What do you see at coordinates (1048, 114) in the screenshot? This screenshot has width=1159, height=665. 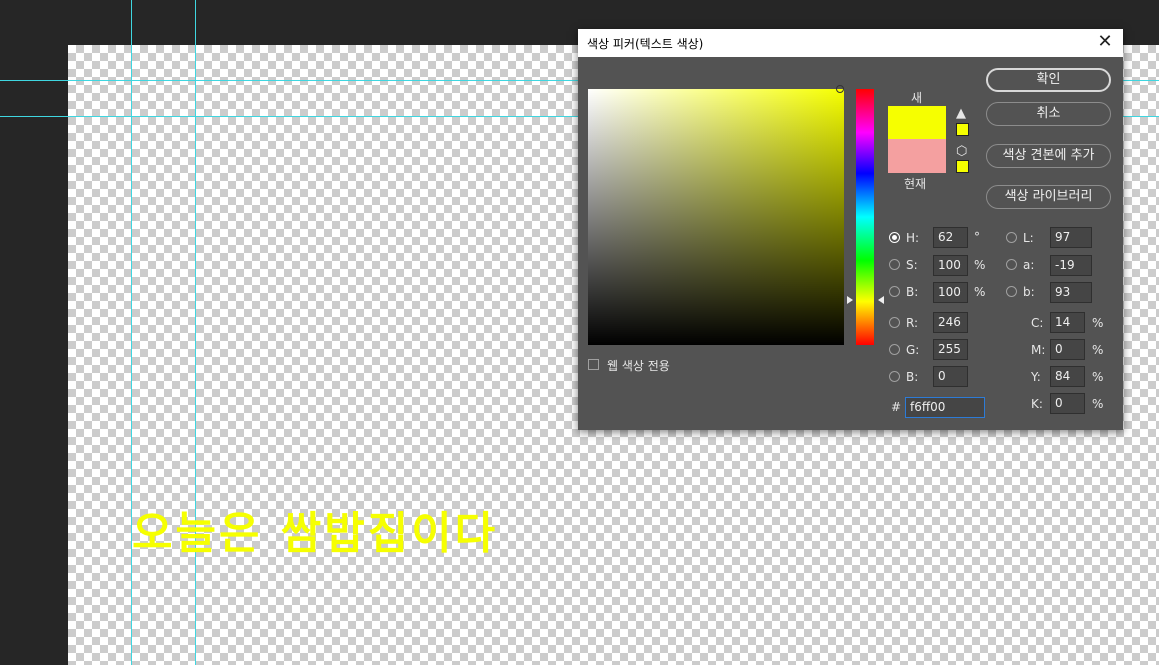 I see `cancel-button: 취소` at bounding box center [1048, 114].